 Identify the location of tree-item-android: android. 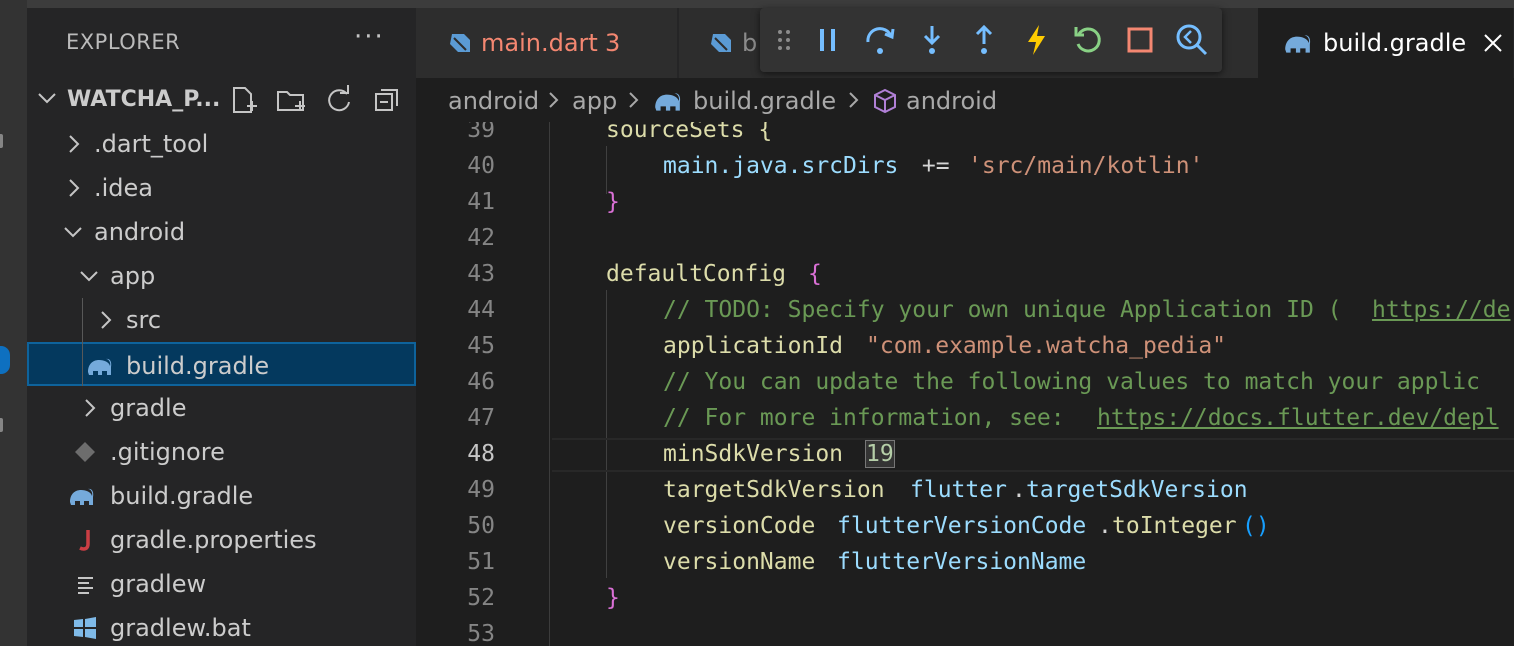
(221, 232).